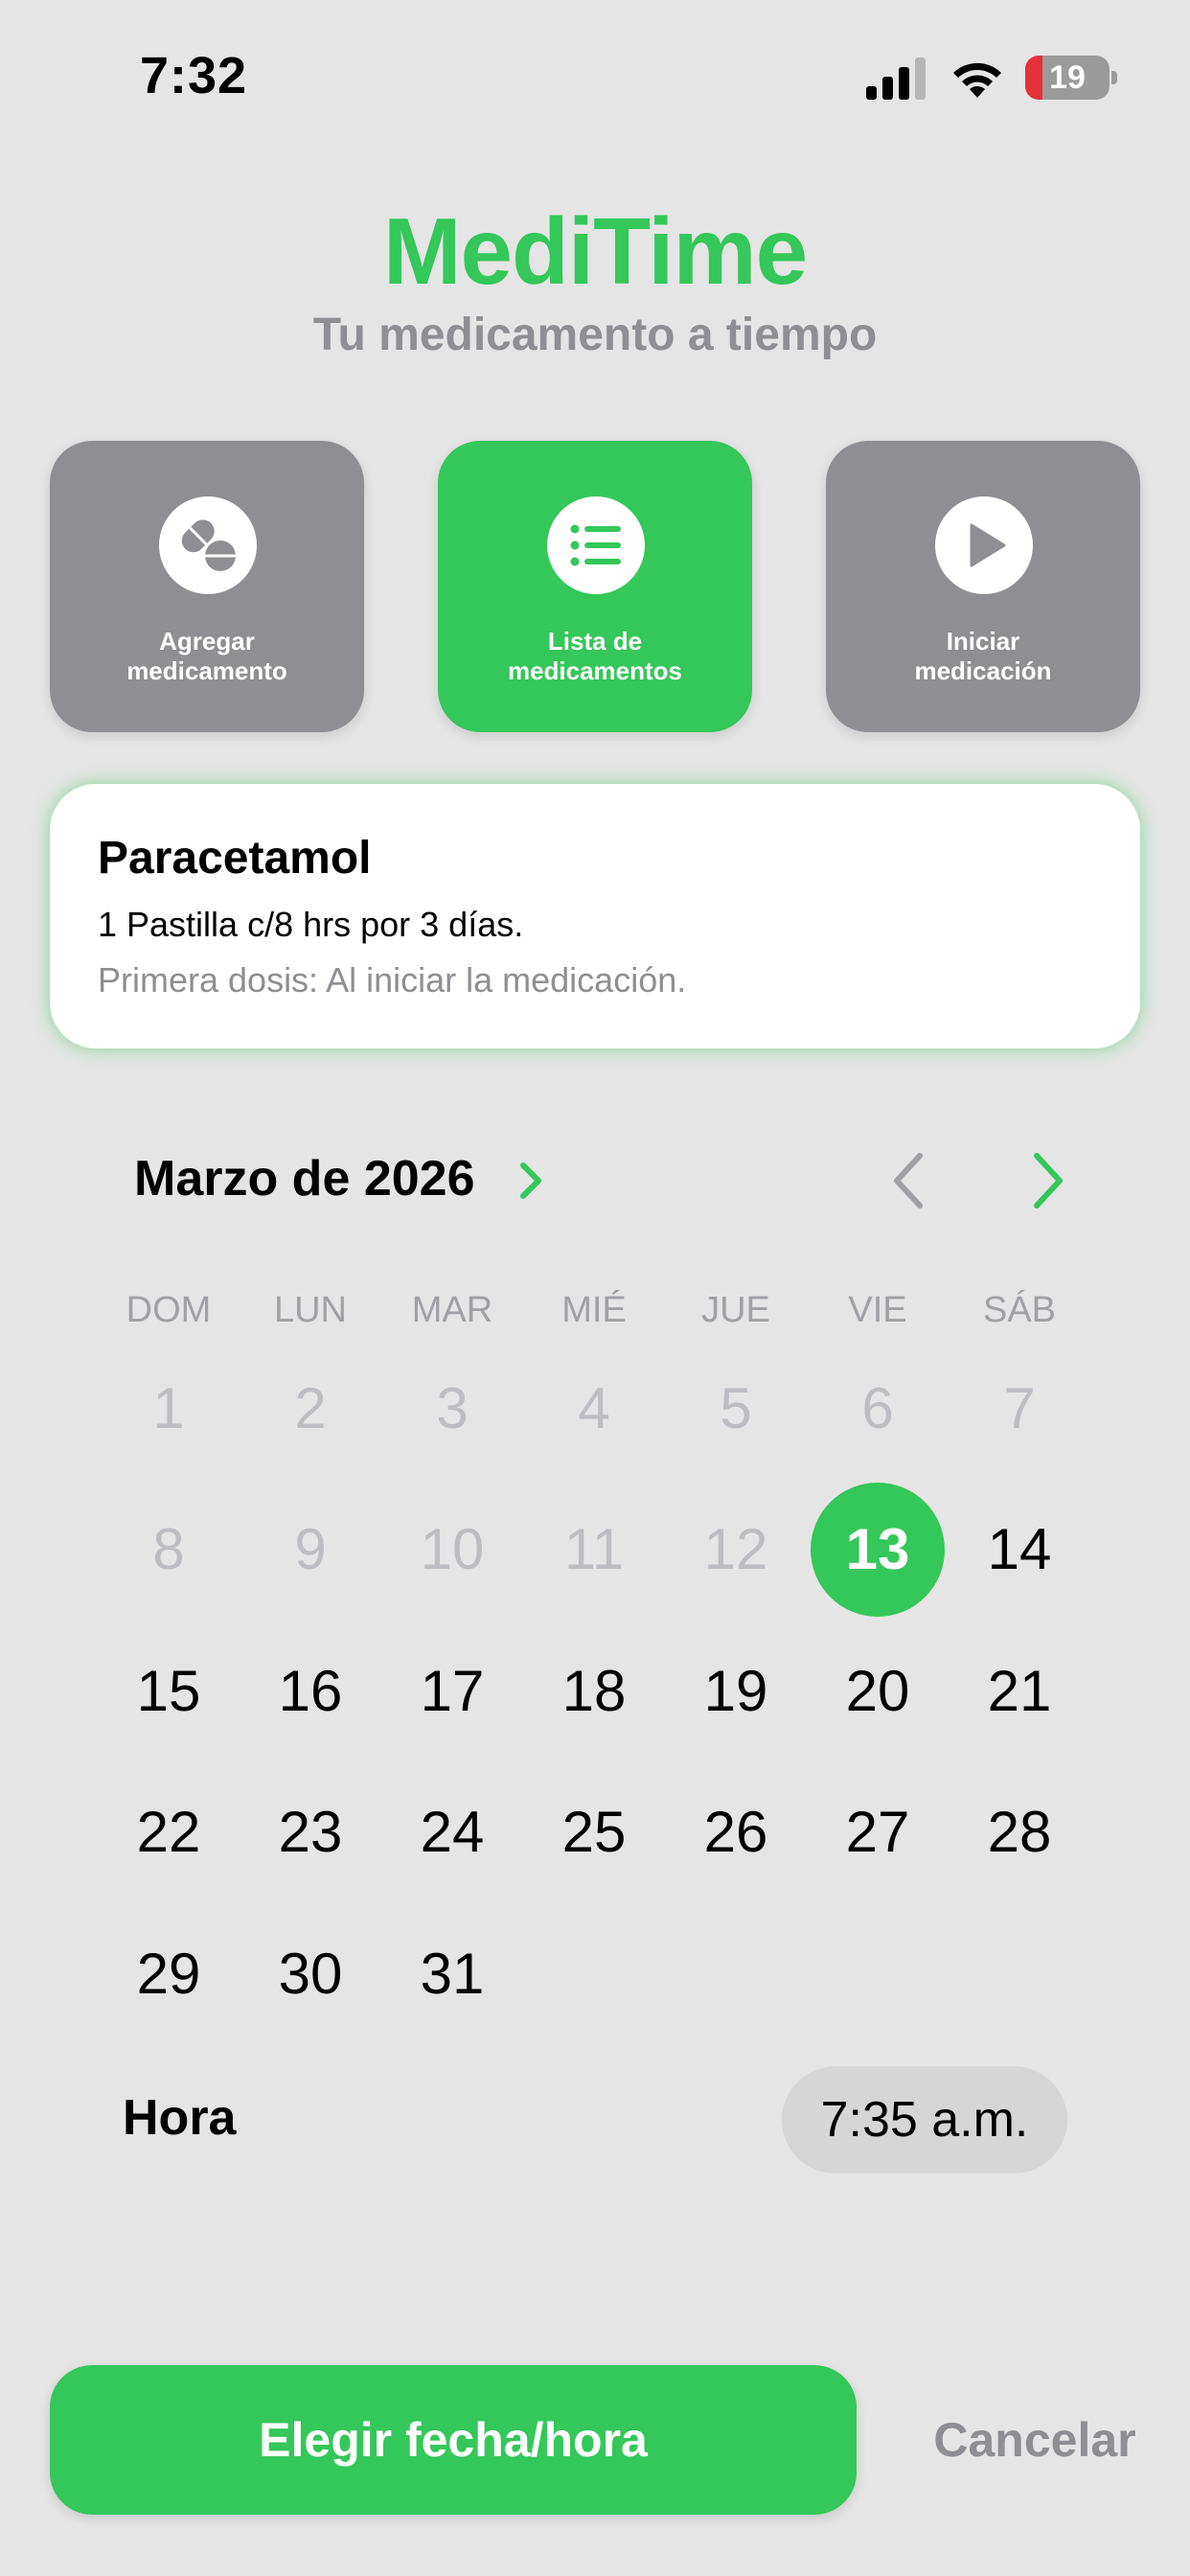  Describe the element at coordinates (452, 1974) in the screenshot. I see `calendar-day: 31` at that location.